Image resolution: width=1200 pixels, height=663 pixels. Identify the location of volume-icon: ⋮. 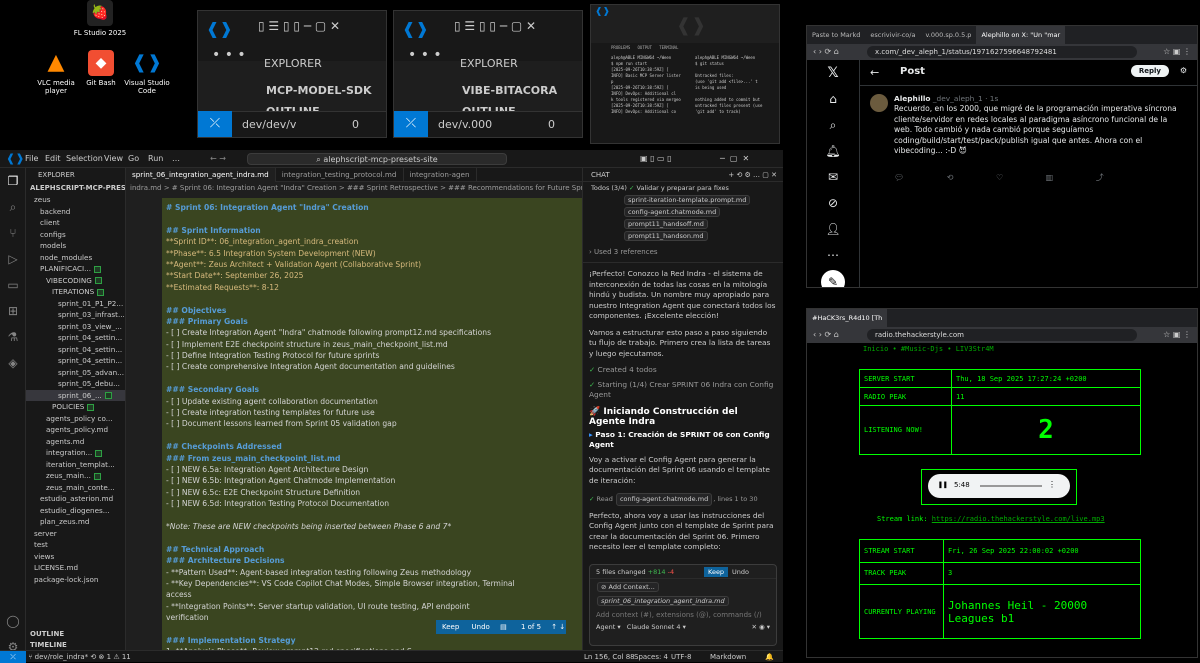
(1052, 484).